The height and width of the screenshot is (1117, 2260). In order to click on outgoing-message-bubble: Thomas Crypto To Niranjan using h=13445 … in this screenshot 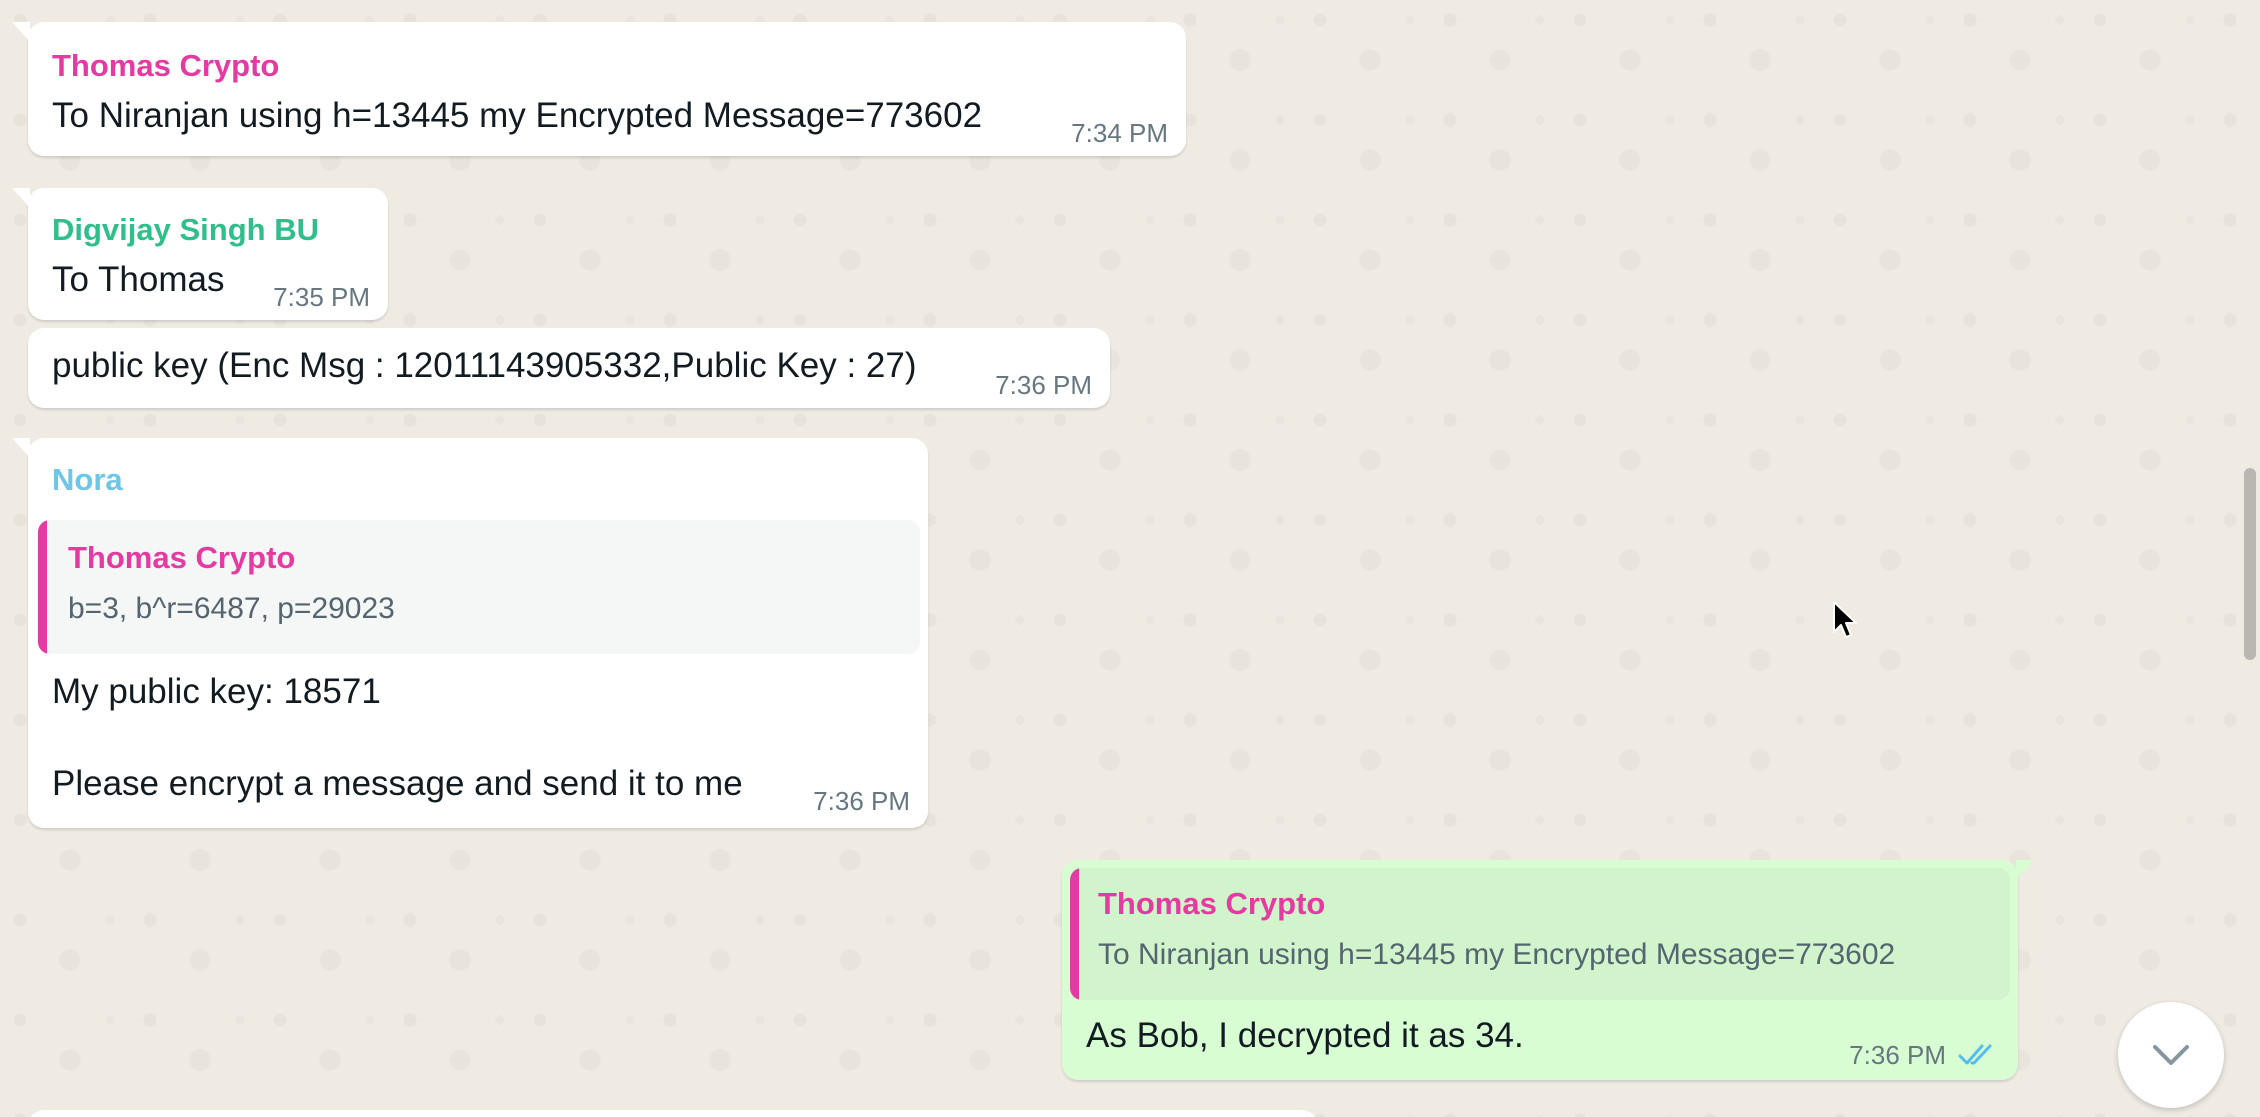, I will do `click(1548, 970)`.